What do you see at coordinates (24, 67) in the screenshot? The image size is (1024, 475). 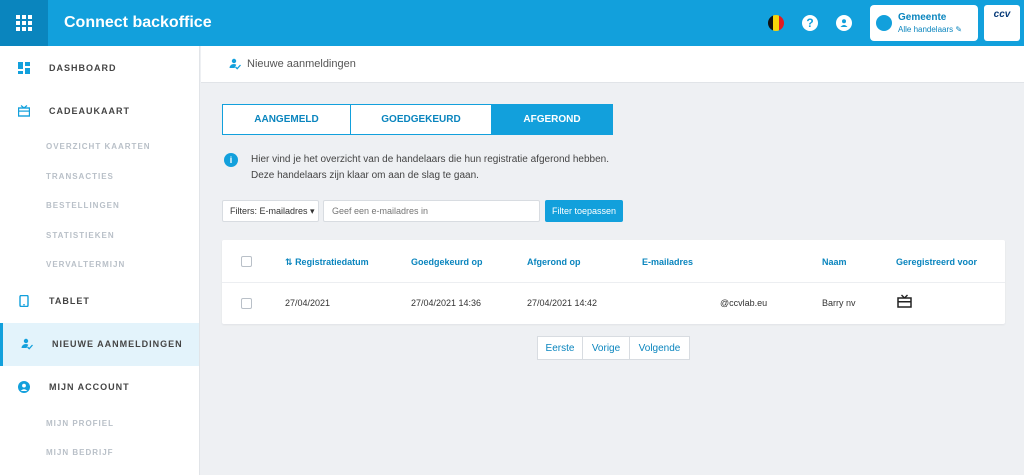 I see `dashboard-icon` at bounding box center [24, 67].